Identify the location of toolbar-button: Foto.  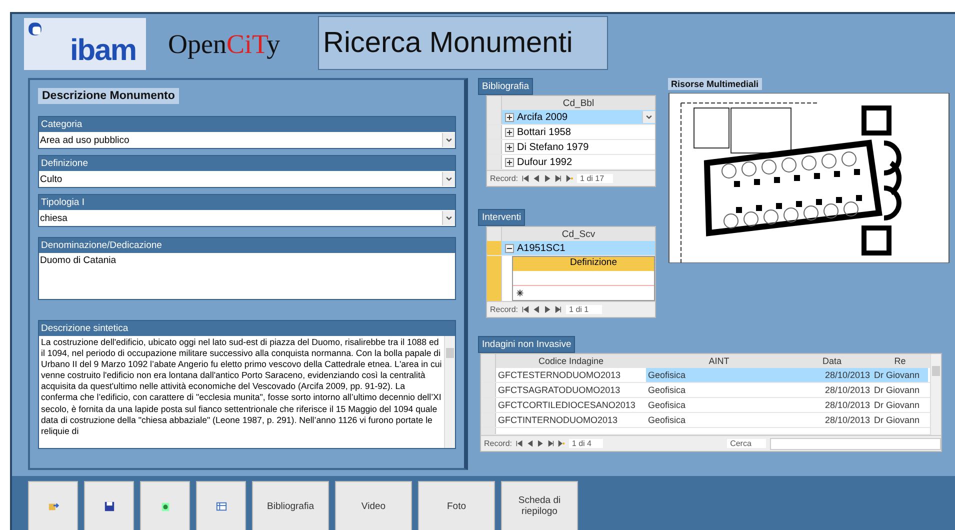
(456, 505).